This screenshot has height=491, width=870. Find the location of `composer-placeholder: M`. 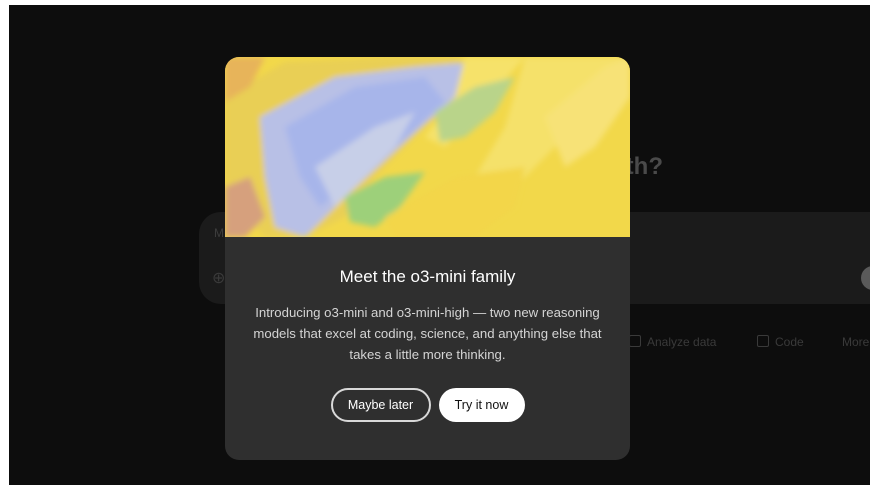

composer-placeholder: M is located at coordinates (219, 233).